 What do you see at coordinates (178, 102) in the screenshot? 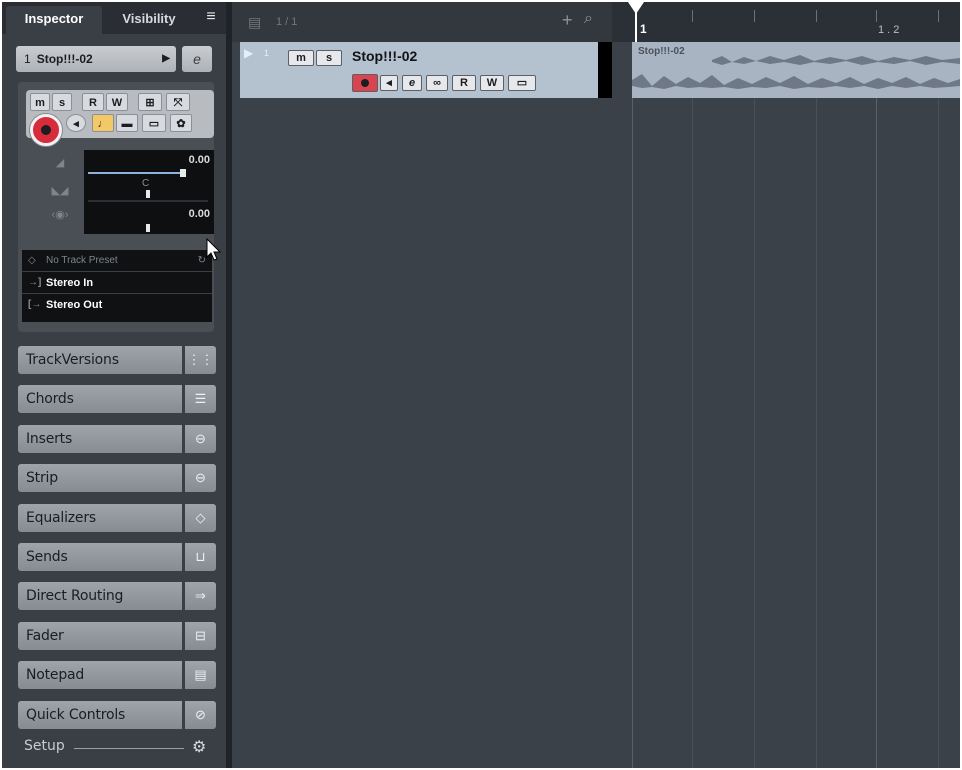
I see `freeze-icon: ⤧` at bounding box center [178, 102].